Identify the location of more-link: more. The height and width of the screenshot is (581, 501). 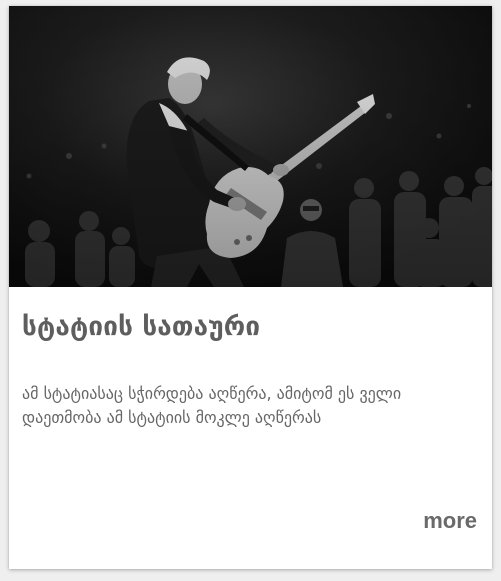
(450, 521).